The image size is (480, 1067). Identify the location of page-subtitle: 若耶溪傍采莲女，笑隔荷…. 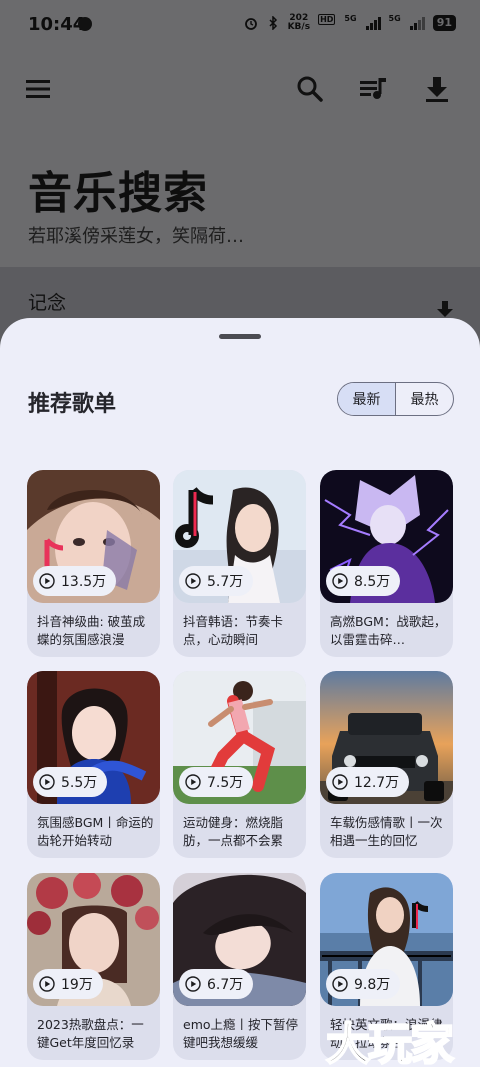
(136, 236).